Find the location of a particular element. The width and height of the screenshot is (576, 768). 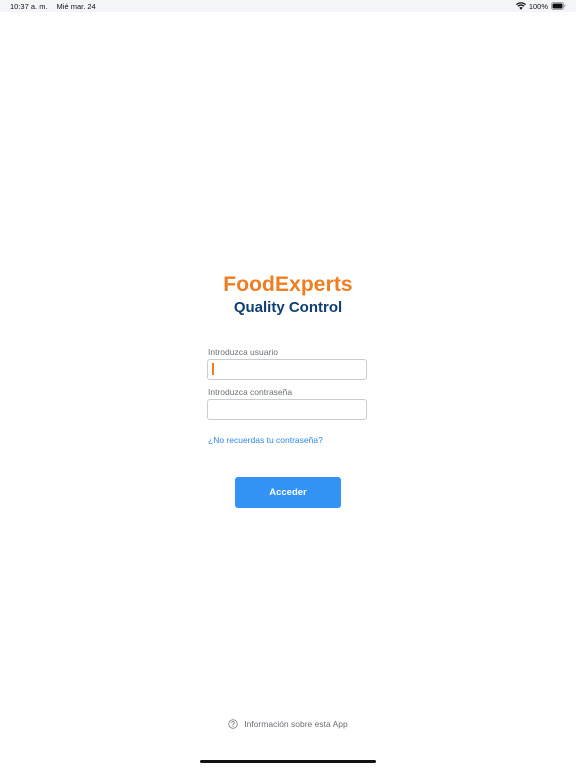

status-date: Mié mar. 24 is located at coordinates (76, 6).